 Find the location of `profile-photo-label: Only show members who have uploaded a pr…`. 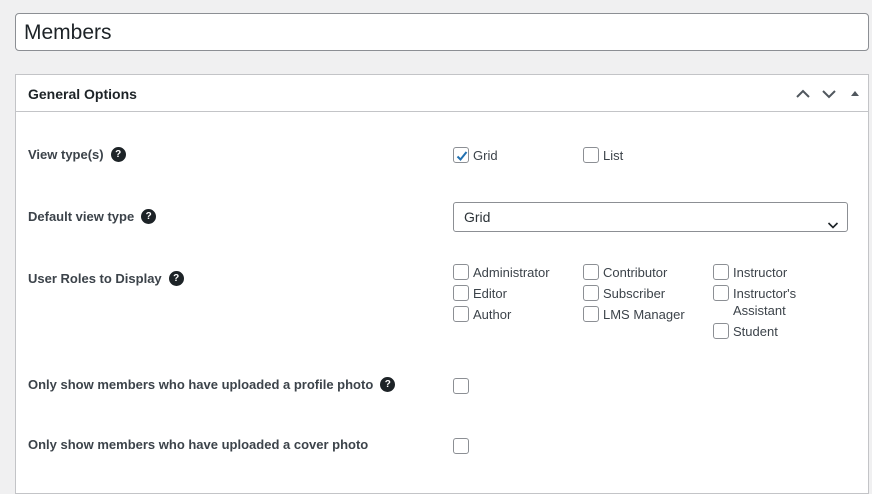

profile-photo-label: Only show members who have uploaded a pr… is located at coordinates (212, 384).